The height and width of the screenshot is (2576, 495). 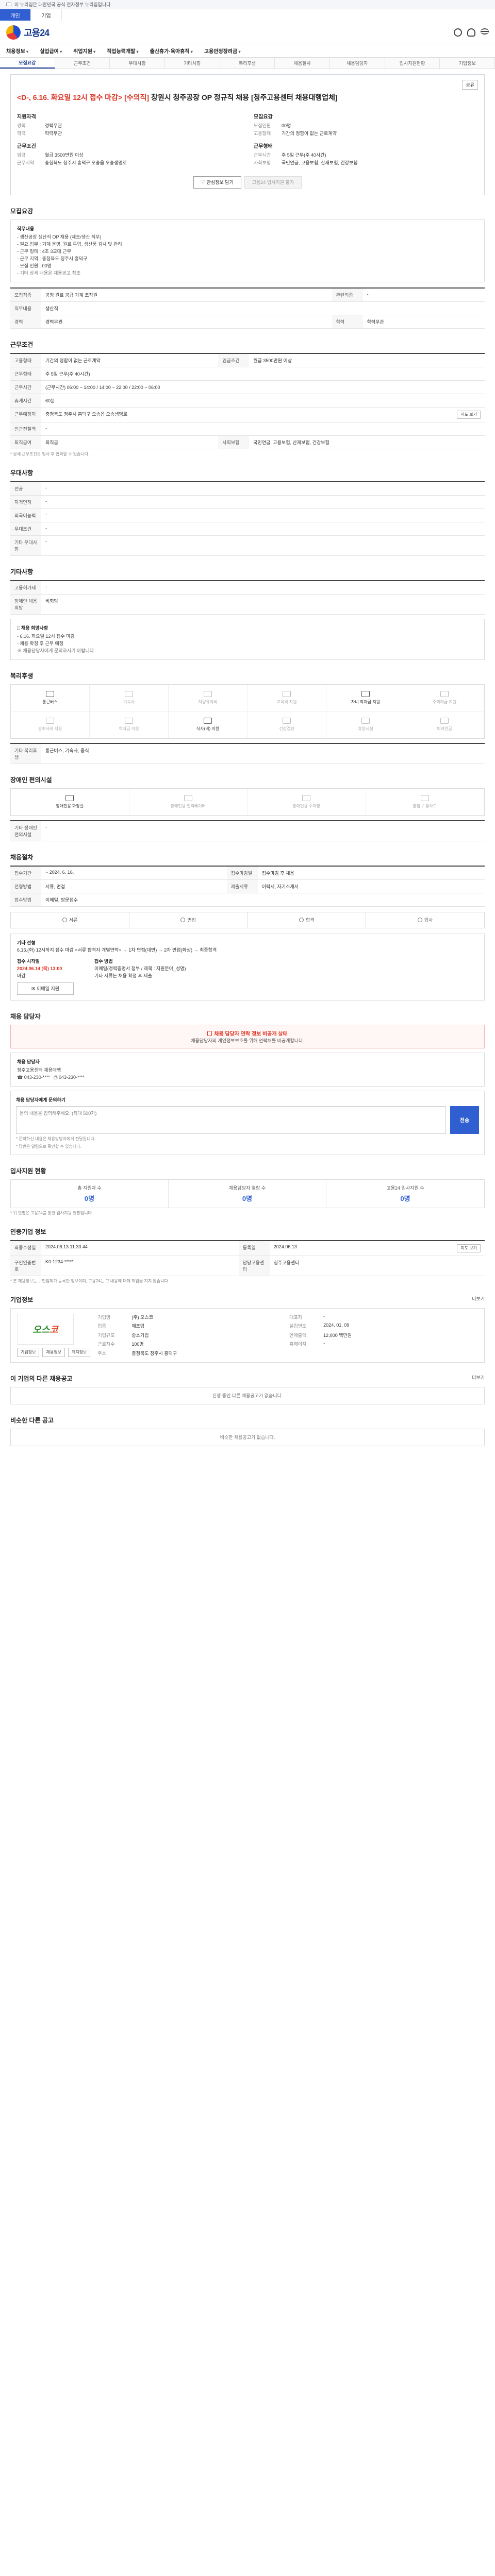 I want to click on section-recruit-title: 모집요강, so click(x=22, y=211).